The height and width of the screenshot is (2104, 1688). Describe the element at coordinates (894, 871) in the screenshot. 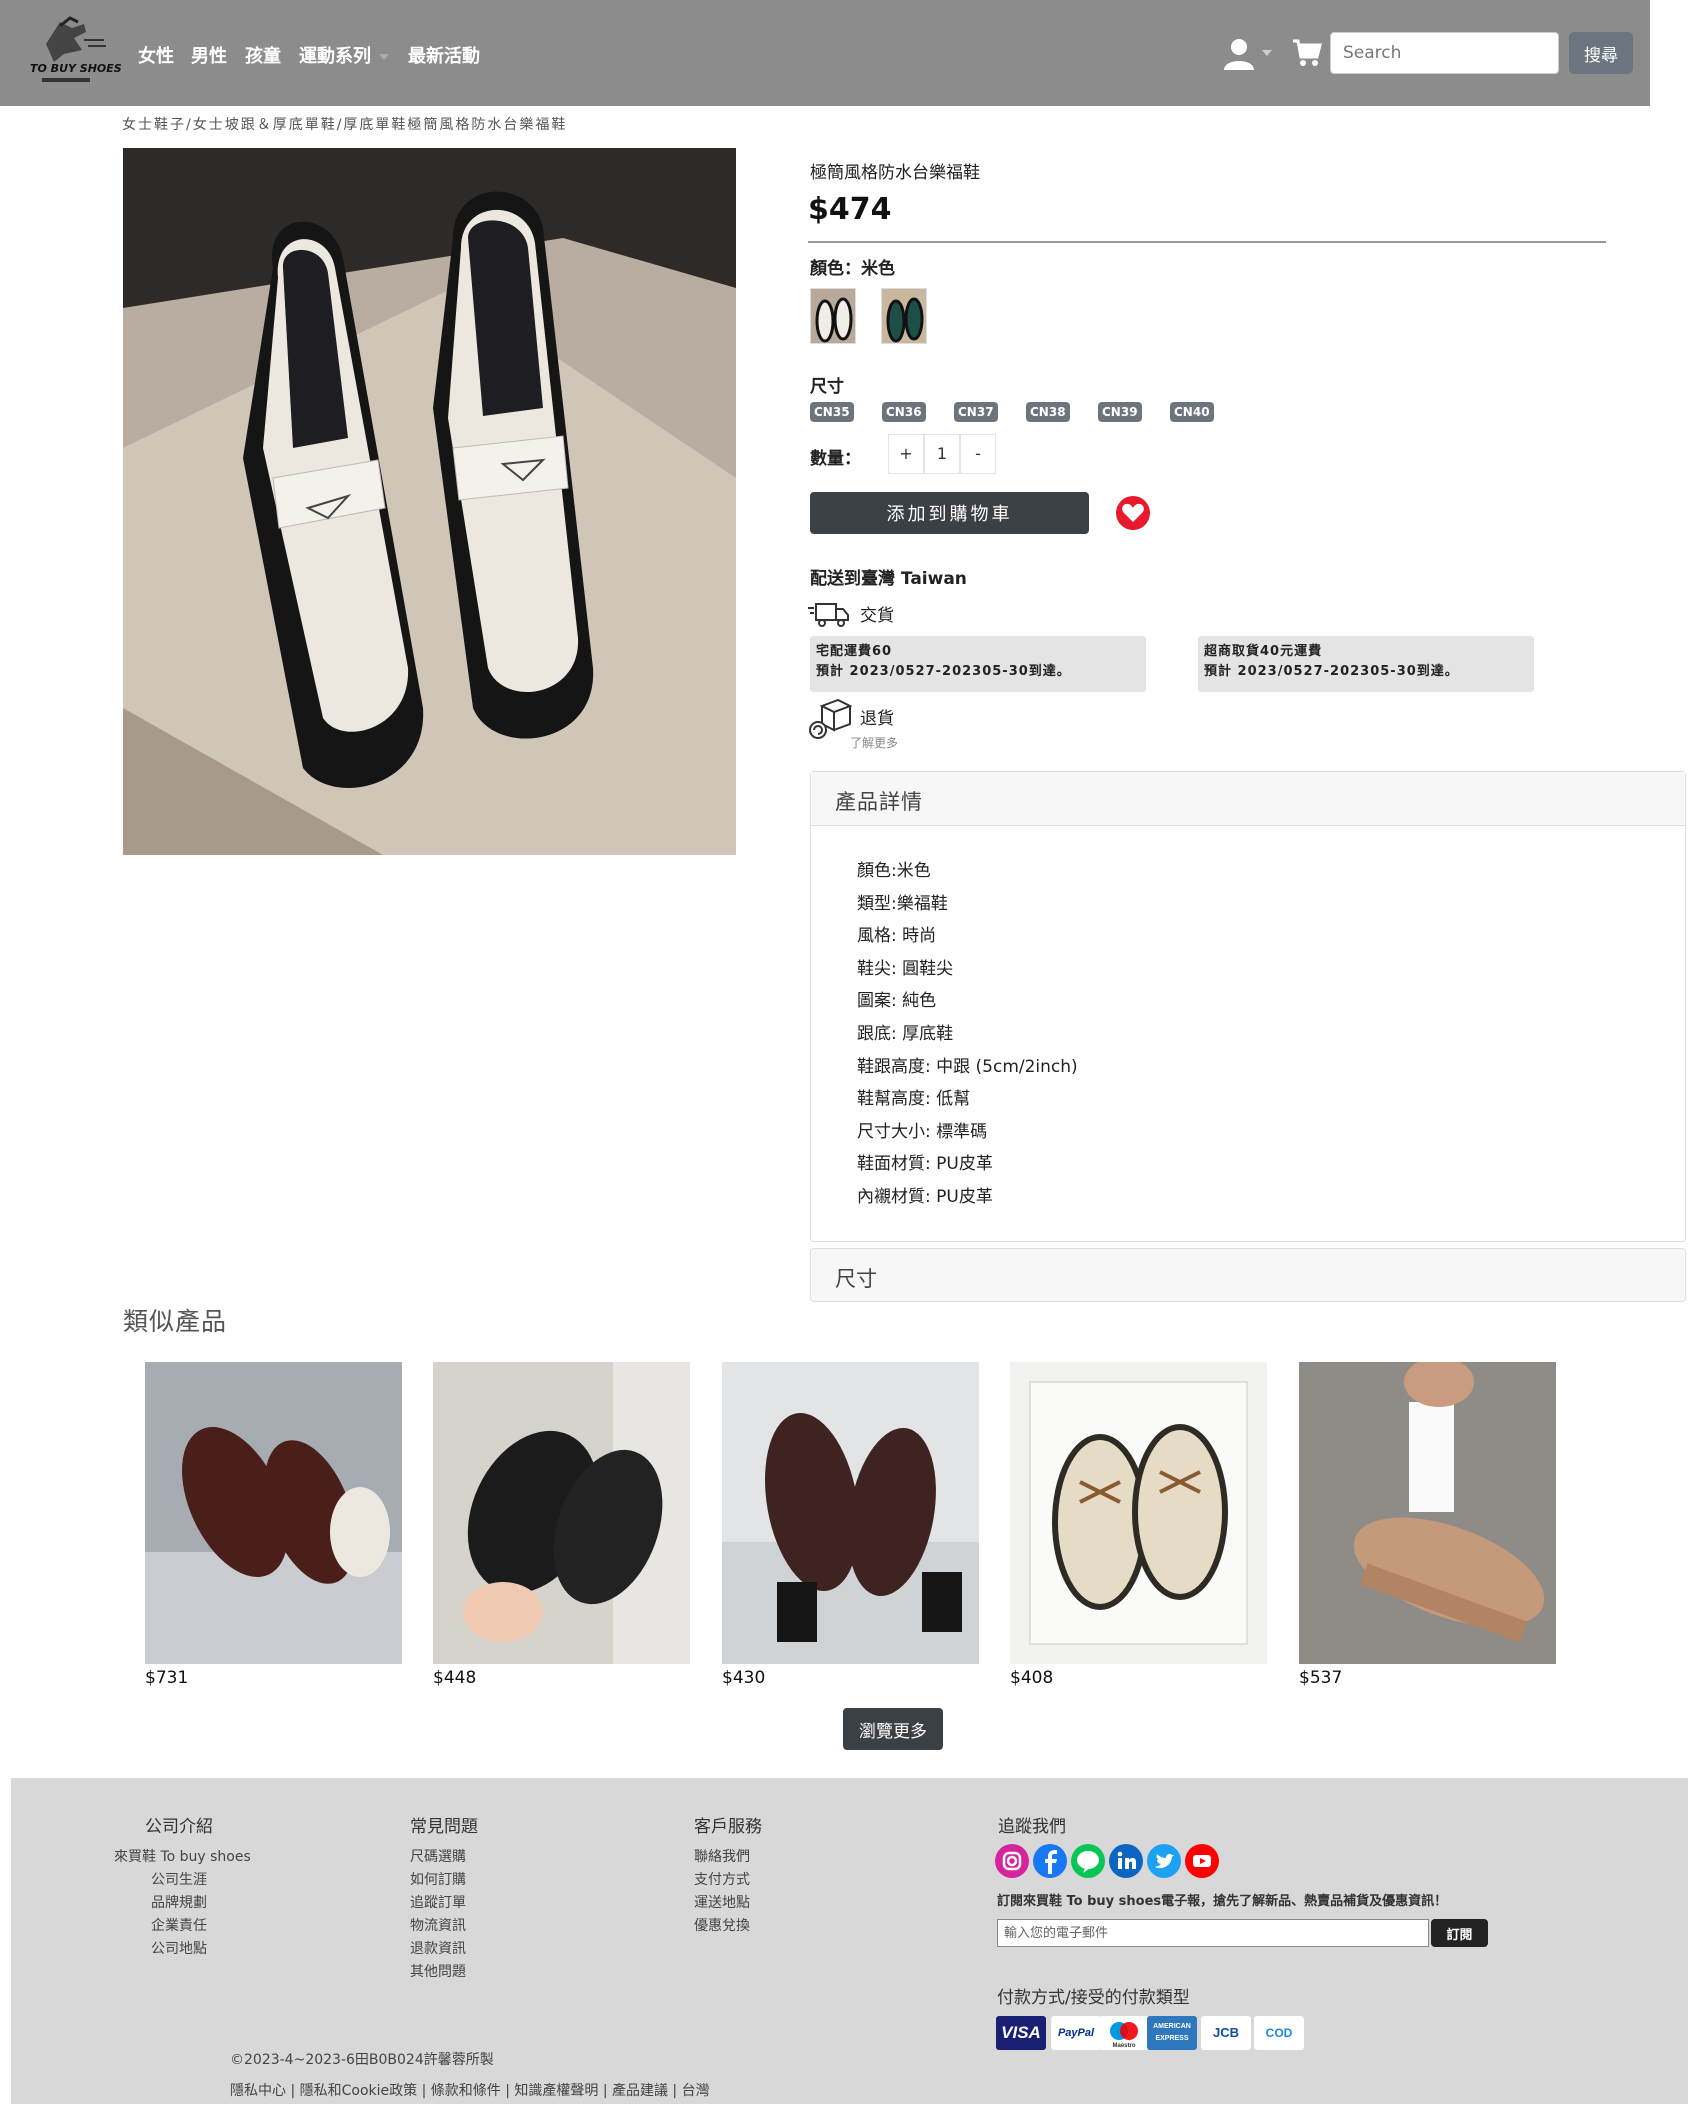

I see `detail-item: 顏色:米色` at that location.